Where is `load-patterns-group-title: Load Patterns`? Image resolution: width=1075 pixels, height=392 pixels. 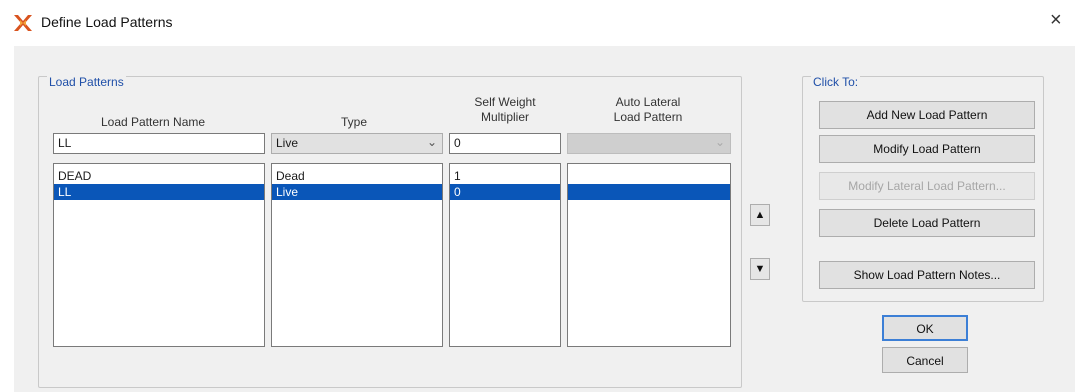
load-patterns-group-title: Load Patterns is located at coordinates (86, 82).